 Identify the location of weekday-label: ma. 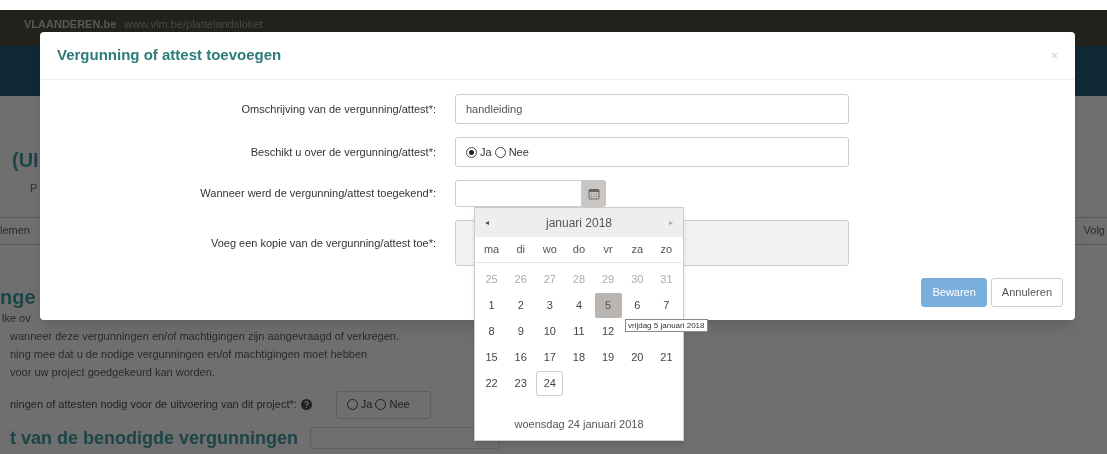
(491, 250).